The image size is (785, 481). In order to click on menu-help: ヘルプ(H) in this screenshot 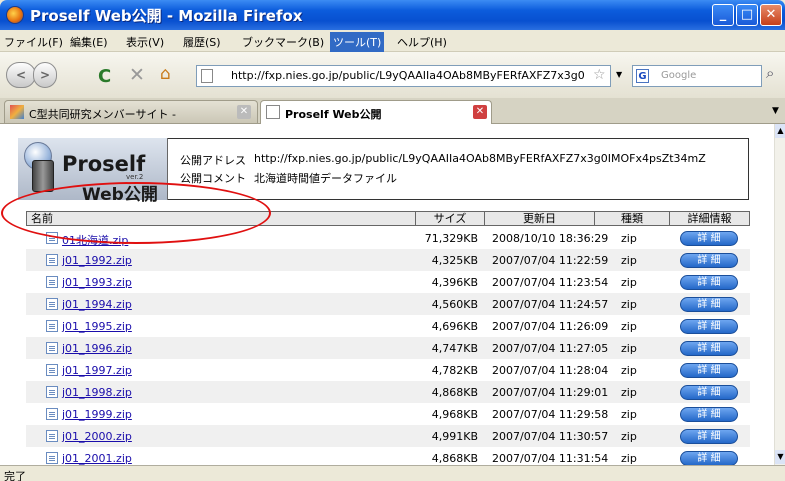, I will do `click(422, 42)`.